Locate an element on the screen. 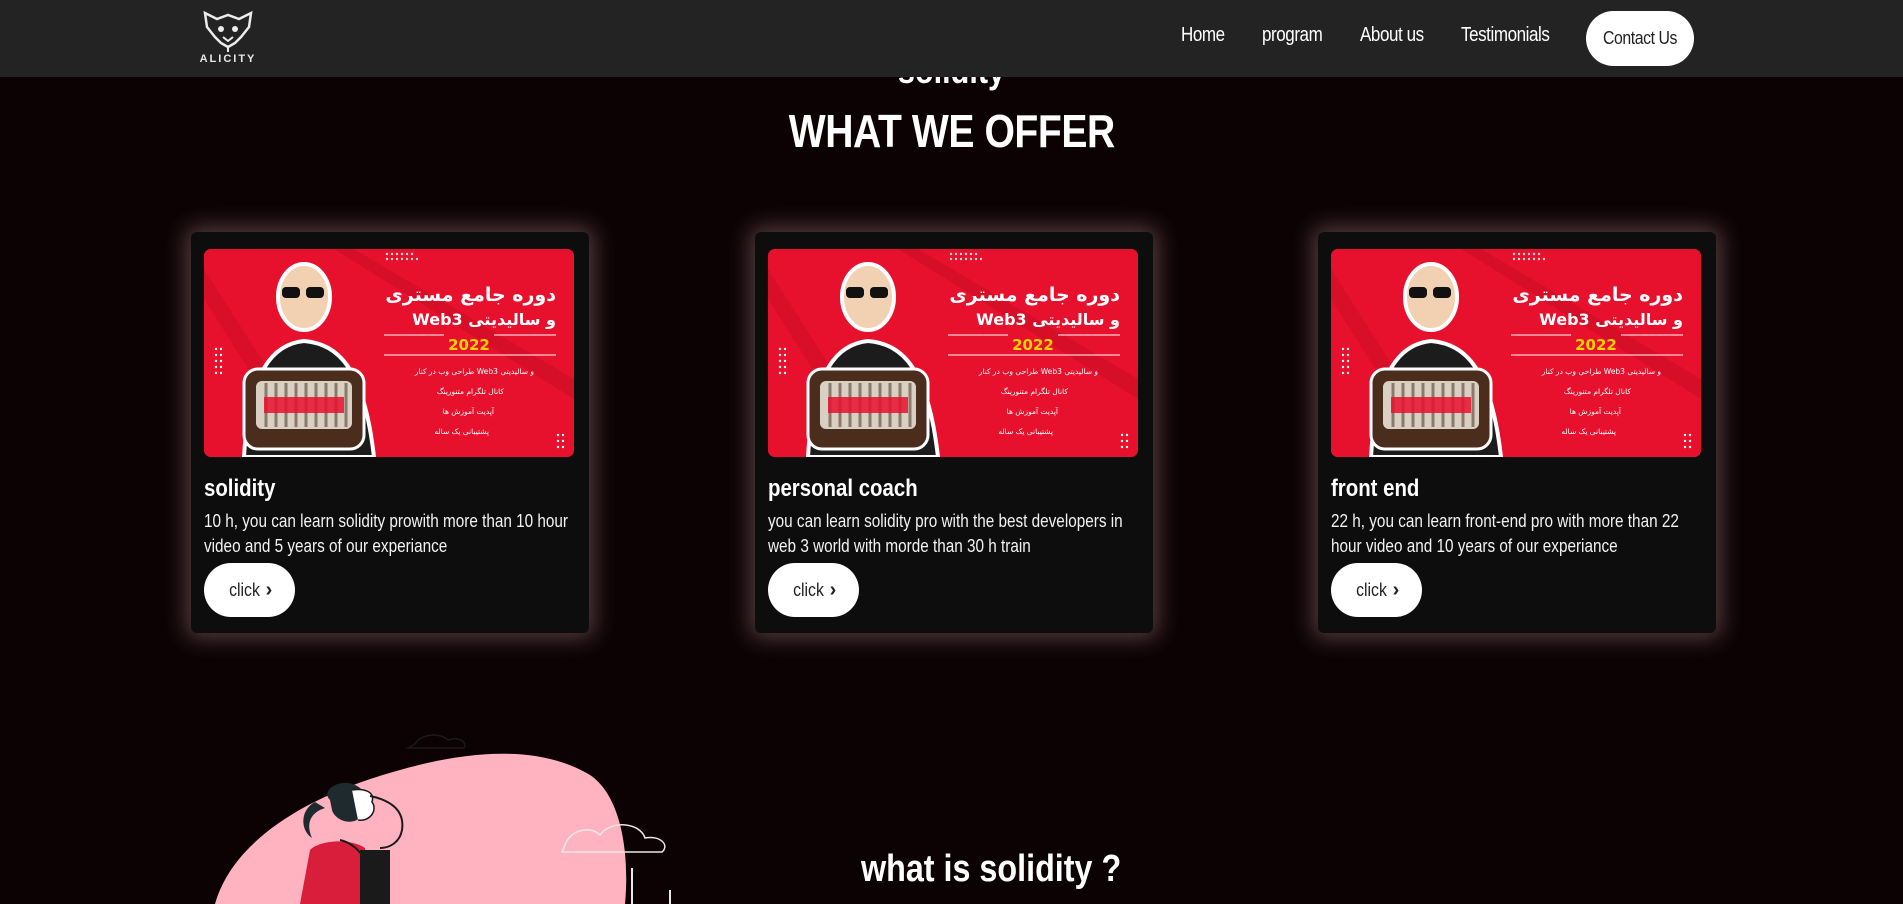 Image resolution: width=1903 pixels, height=904 pixels. brand-logo: ALICITY is located at coordinates (228, 38).